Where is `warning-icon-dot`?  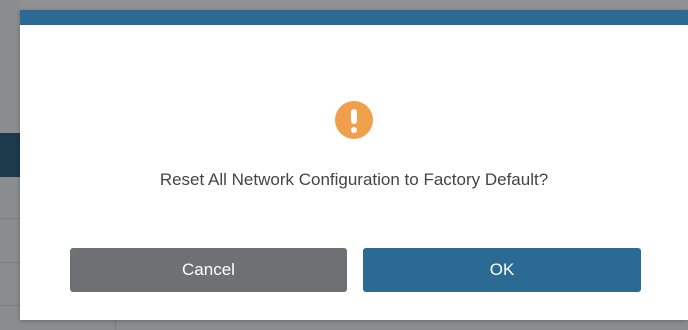 warning-icon-dot is located at coordinates (354, 130).